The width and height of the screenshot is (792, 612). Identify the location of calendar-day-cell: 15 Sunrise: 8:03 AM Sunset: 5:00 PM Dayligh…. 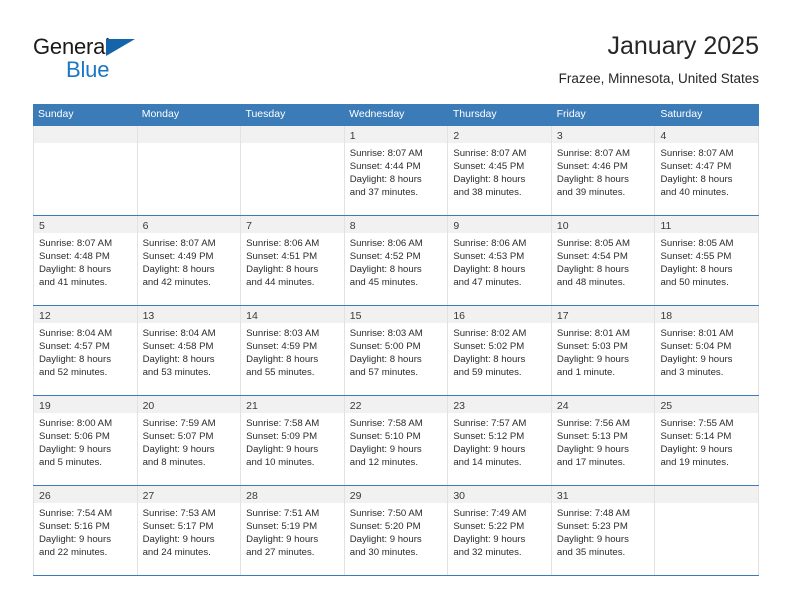
(396, 350).